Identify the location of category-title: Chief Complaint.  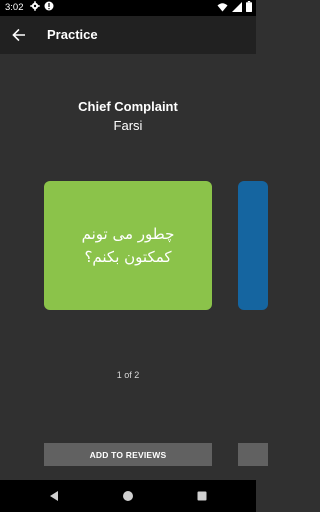
(128, 106).